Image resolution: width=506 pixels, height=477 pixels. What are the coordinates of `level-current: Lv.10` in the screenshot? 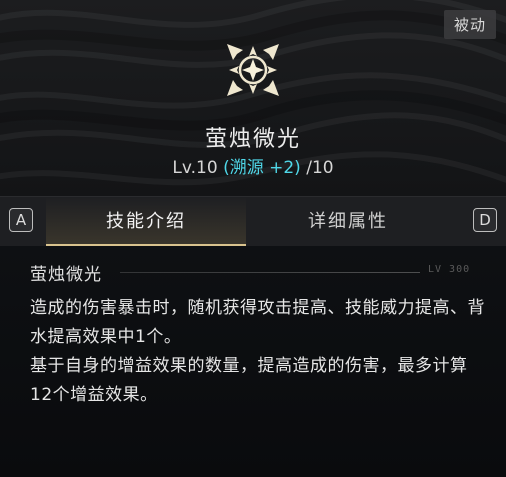 It's located at (195, 168).